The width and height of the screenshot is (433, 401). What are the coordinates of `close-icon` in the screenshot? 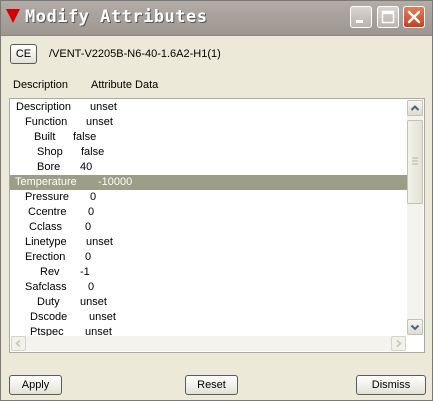 It's located at (414, 17).